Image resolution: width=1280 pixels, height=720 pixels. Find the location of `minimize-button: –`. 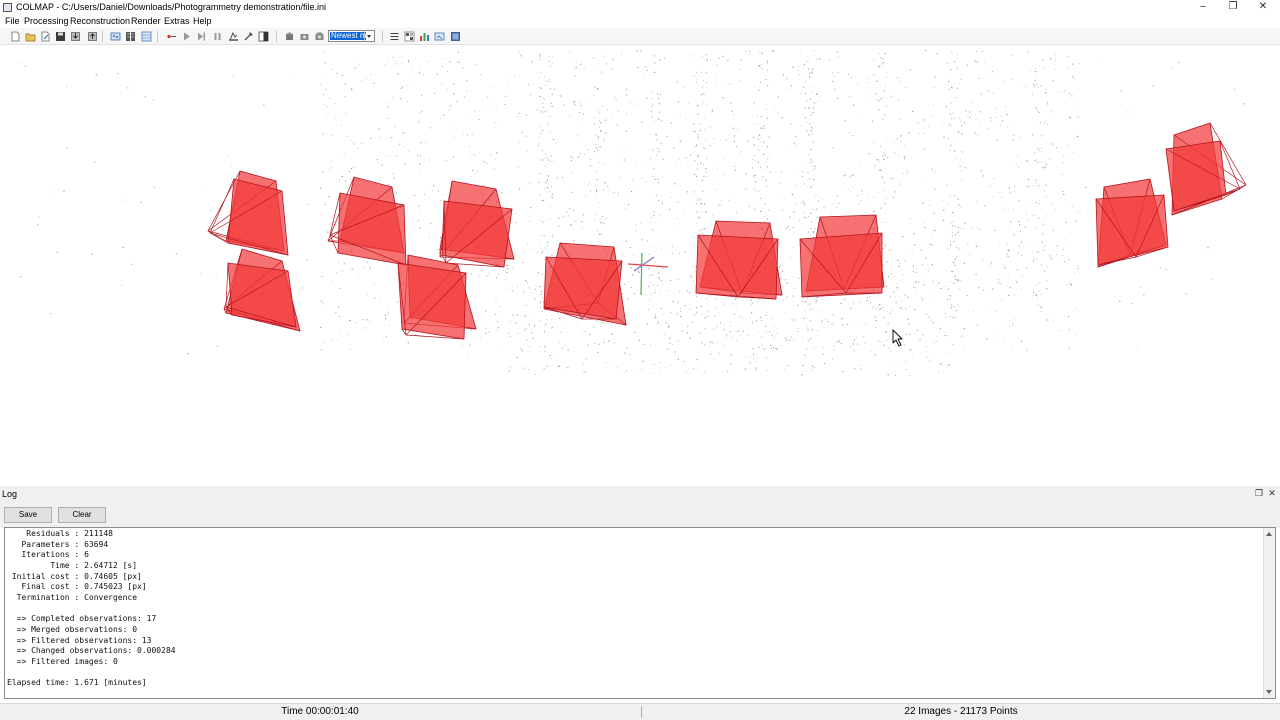

minimize-button: – is located at coordinates (1203, 7).